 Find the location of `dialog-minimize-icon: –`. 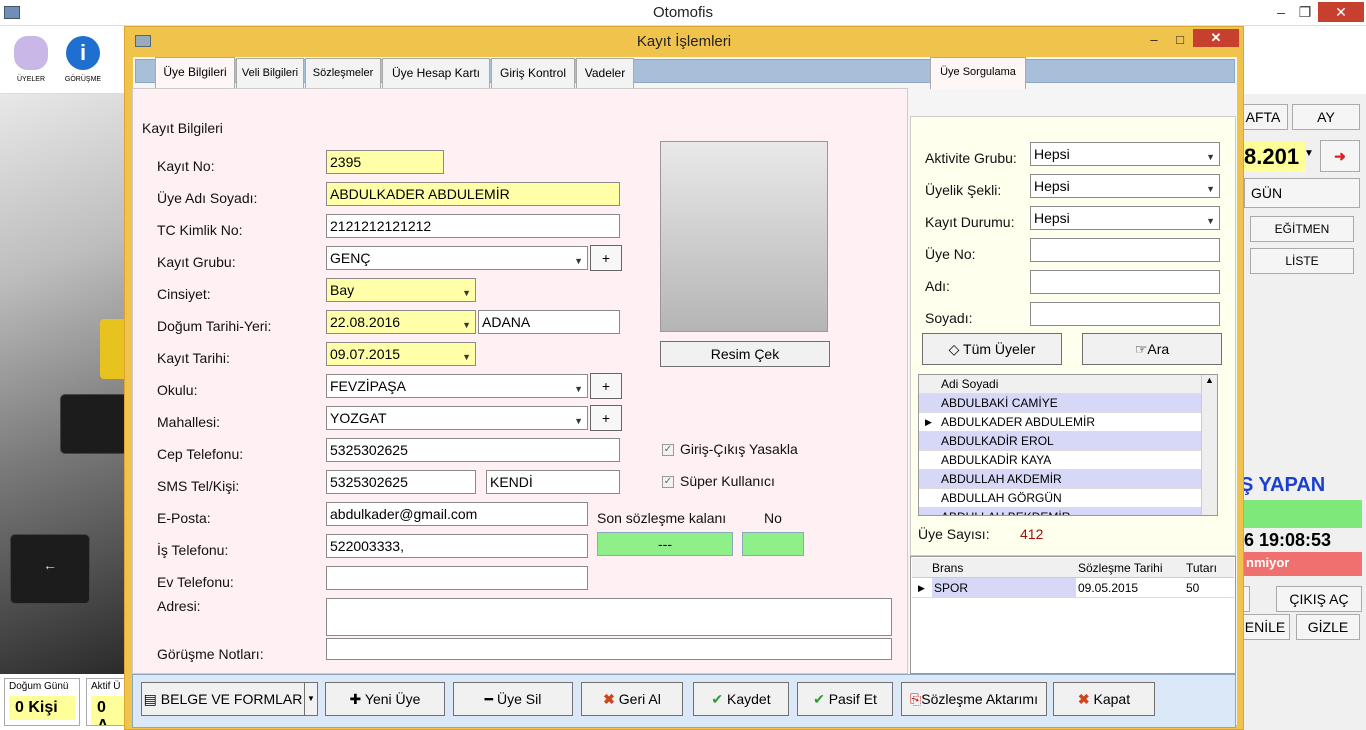

dialog-minimize-icon: – is located at coordinates (1154, 40).